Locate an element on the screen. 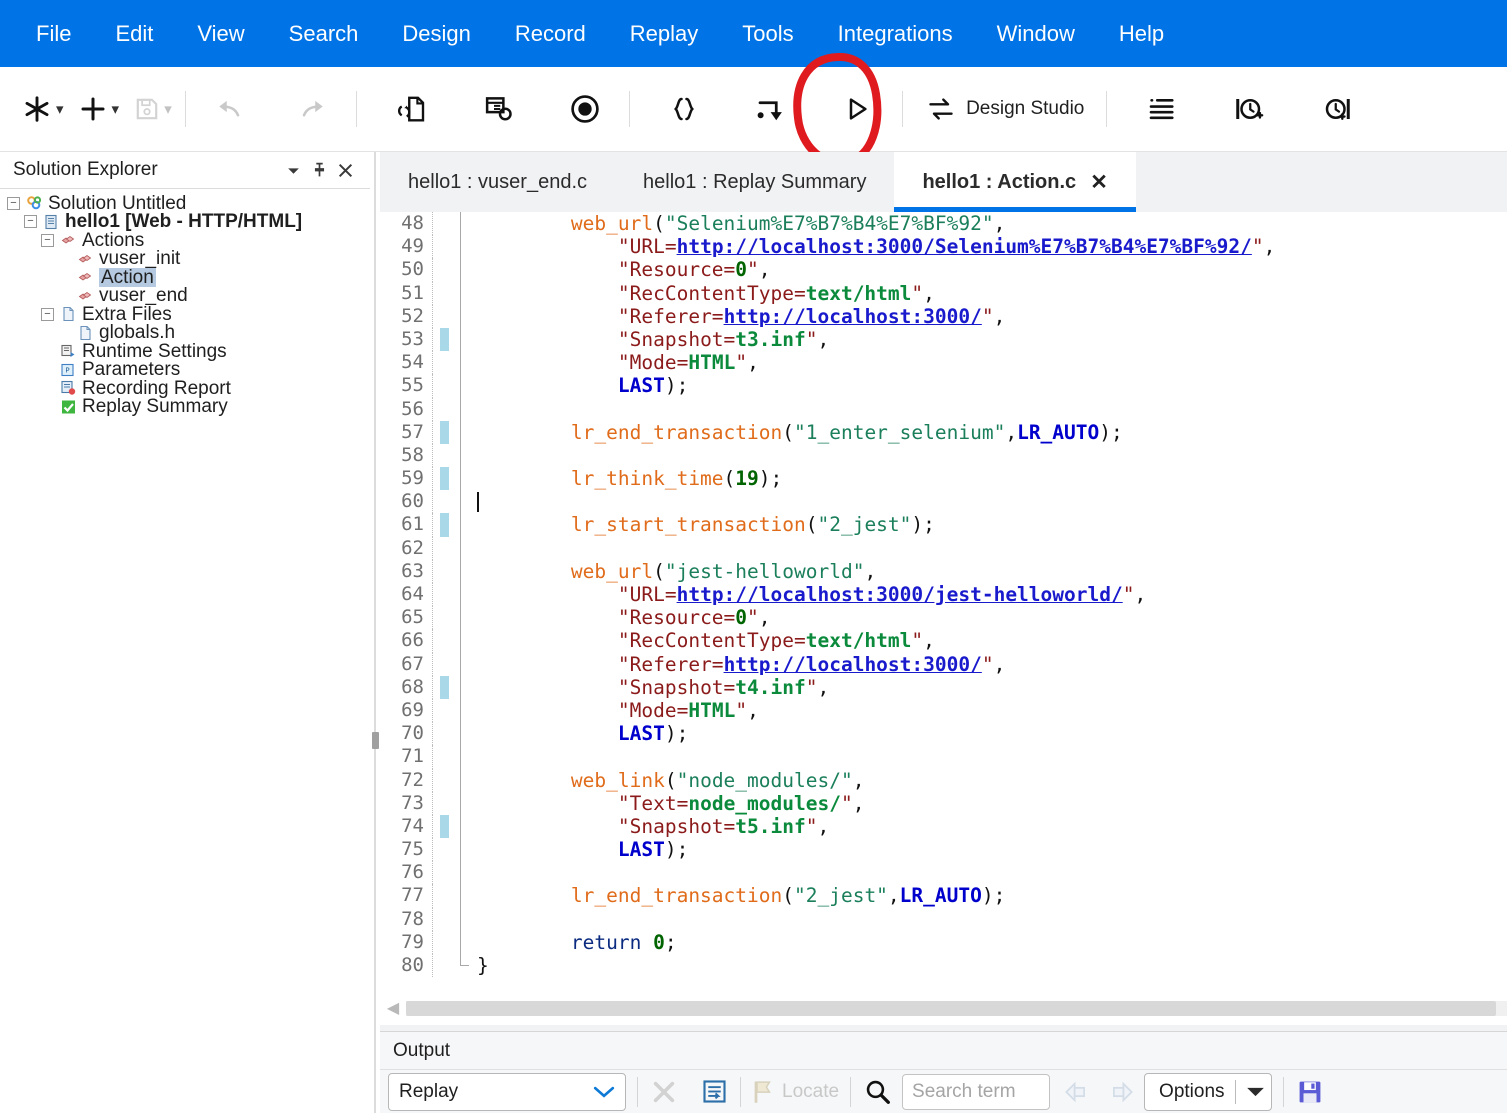 This screenshot has width=1507, height=1113. tree-item-solution-untitled: − Solution Untitled is located at coordinates (185, 203).